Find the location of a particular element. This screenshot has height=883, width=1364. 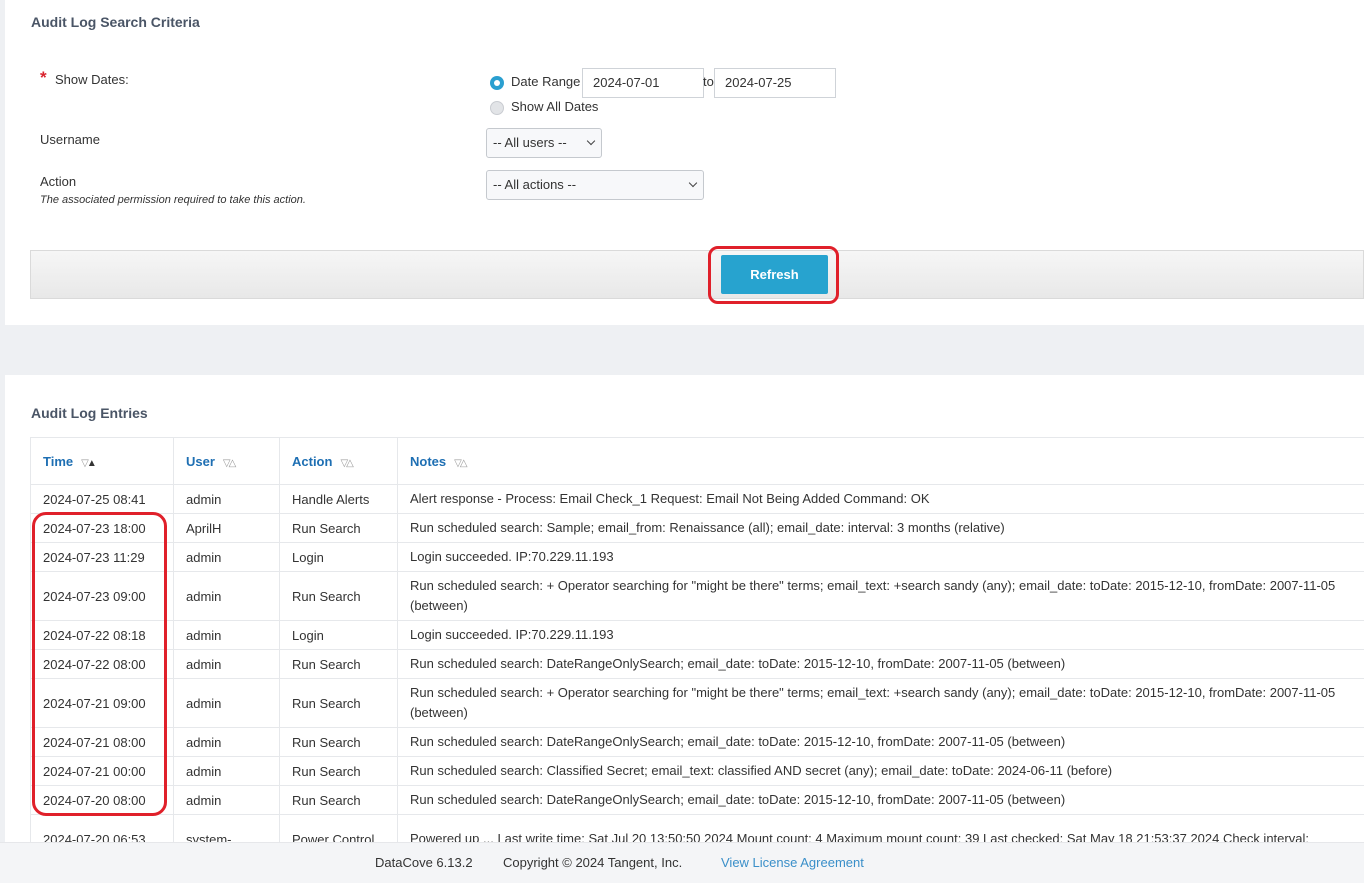

table-header-row: Time▽▲ User▽△ Action▽△ Notes▽△ is located at coordinates (697, 461).